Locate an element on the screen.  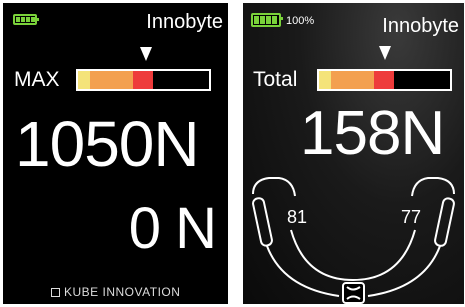
footer-text: KUBE INNOVATION is located at coordinates (122, 292).